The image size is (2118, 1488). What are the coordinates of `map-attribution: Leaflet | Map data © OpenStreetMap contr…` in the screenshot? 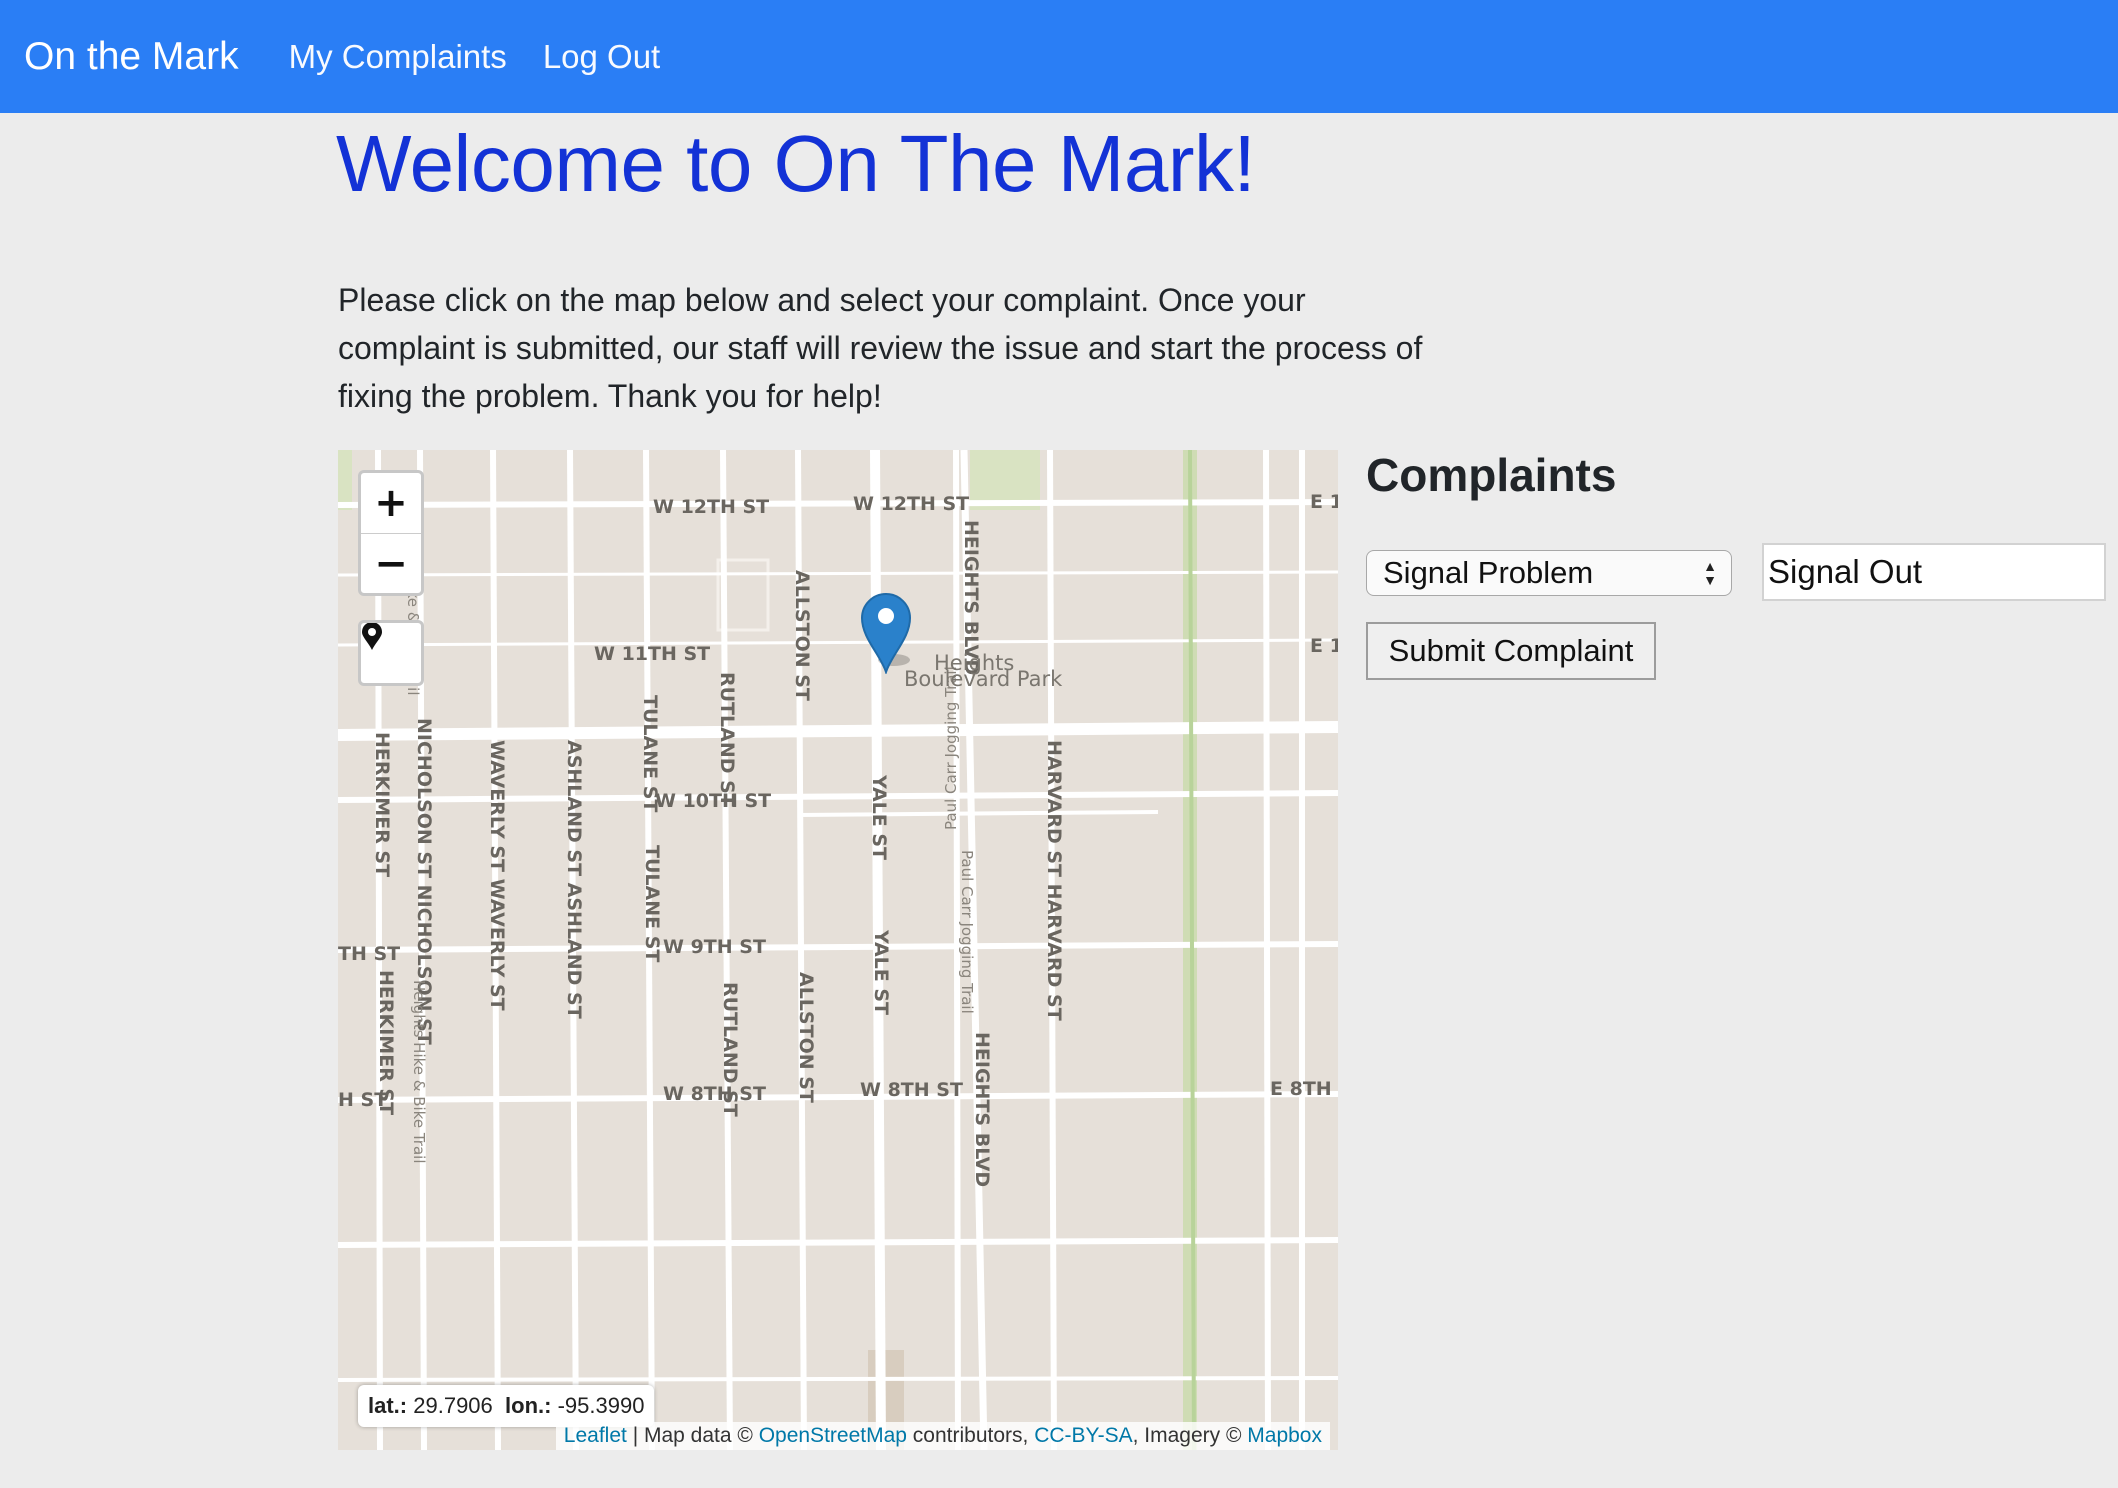 It's located at (942, 1436).